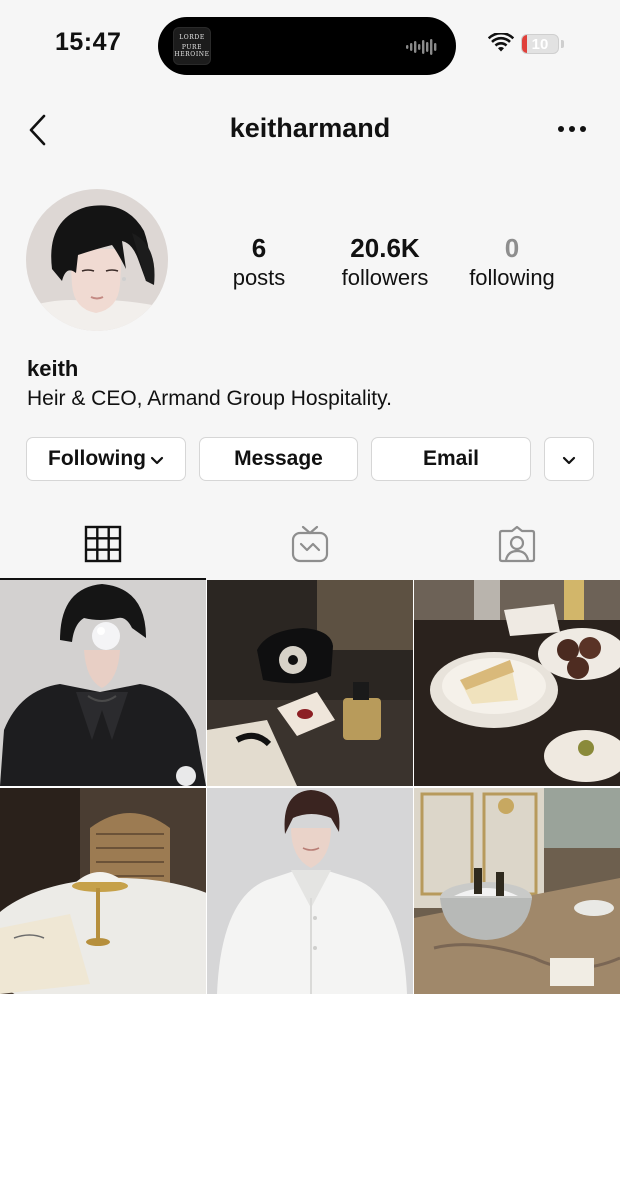 Image resolution: width=620 pixels, height=1200 pixels. What do you see at coordinates (572, 129) in the screenshot?
I see `more-horizontal-icon` at bounding box center [572, 129].